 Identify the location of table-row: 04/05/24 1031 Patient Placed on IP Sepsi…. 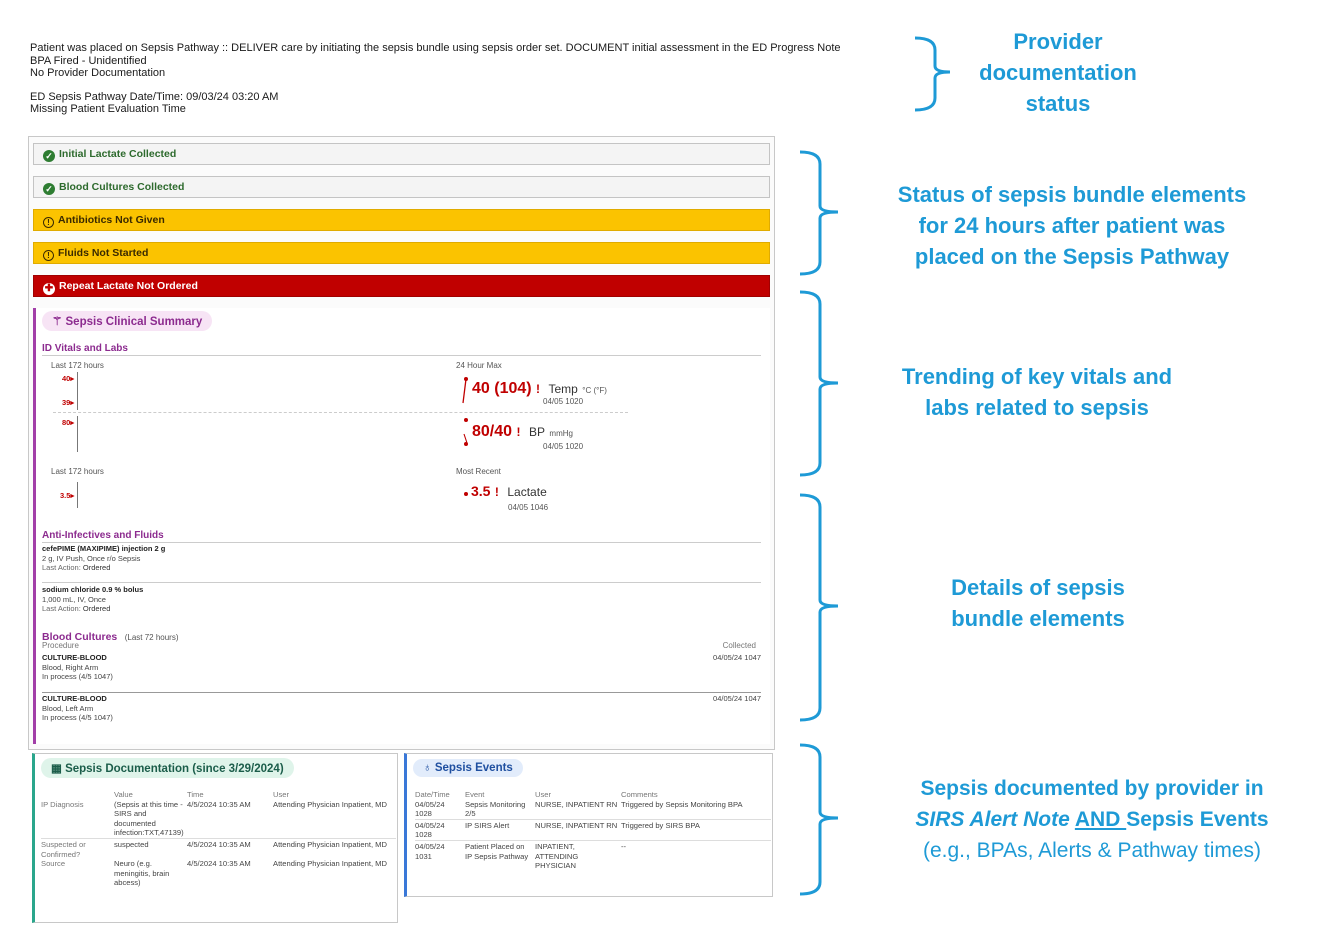
(593, 855).